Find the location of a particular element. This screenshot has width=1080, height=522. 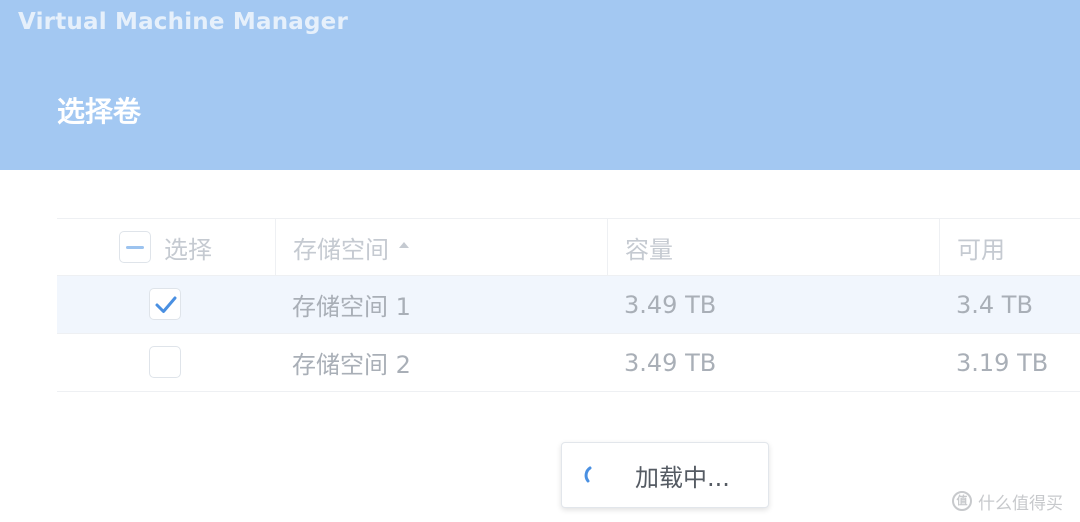

select-all-checkbox is located at coordinates (135, 247).